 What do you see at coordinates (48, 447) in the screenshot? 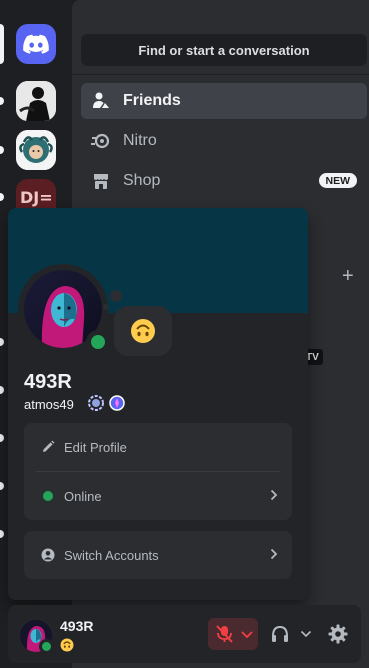
I see `pencil-icon` at bounding box center [48, 447].